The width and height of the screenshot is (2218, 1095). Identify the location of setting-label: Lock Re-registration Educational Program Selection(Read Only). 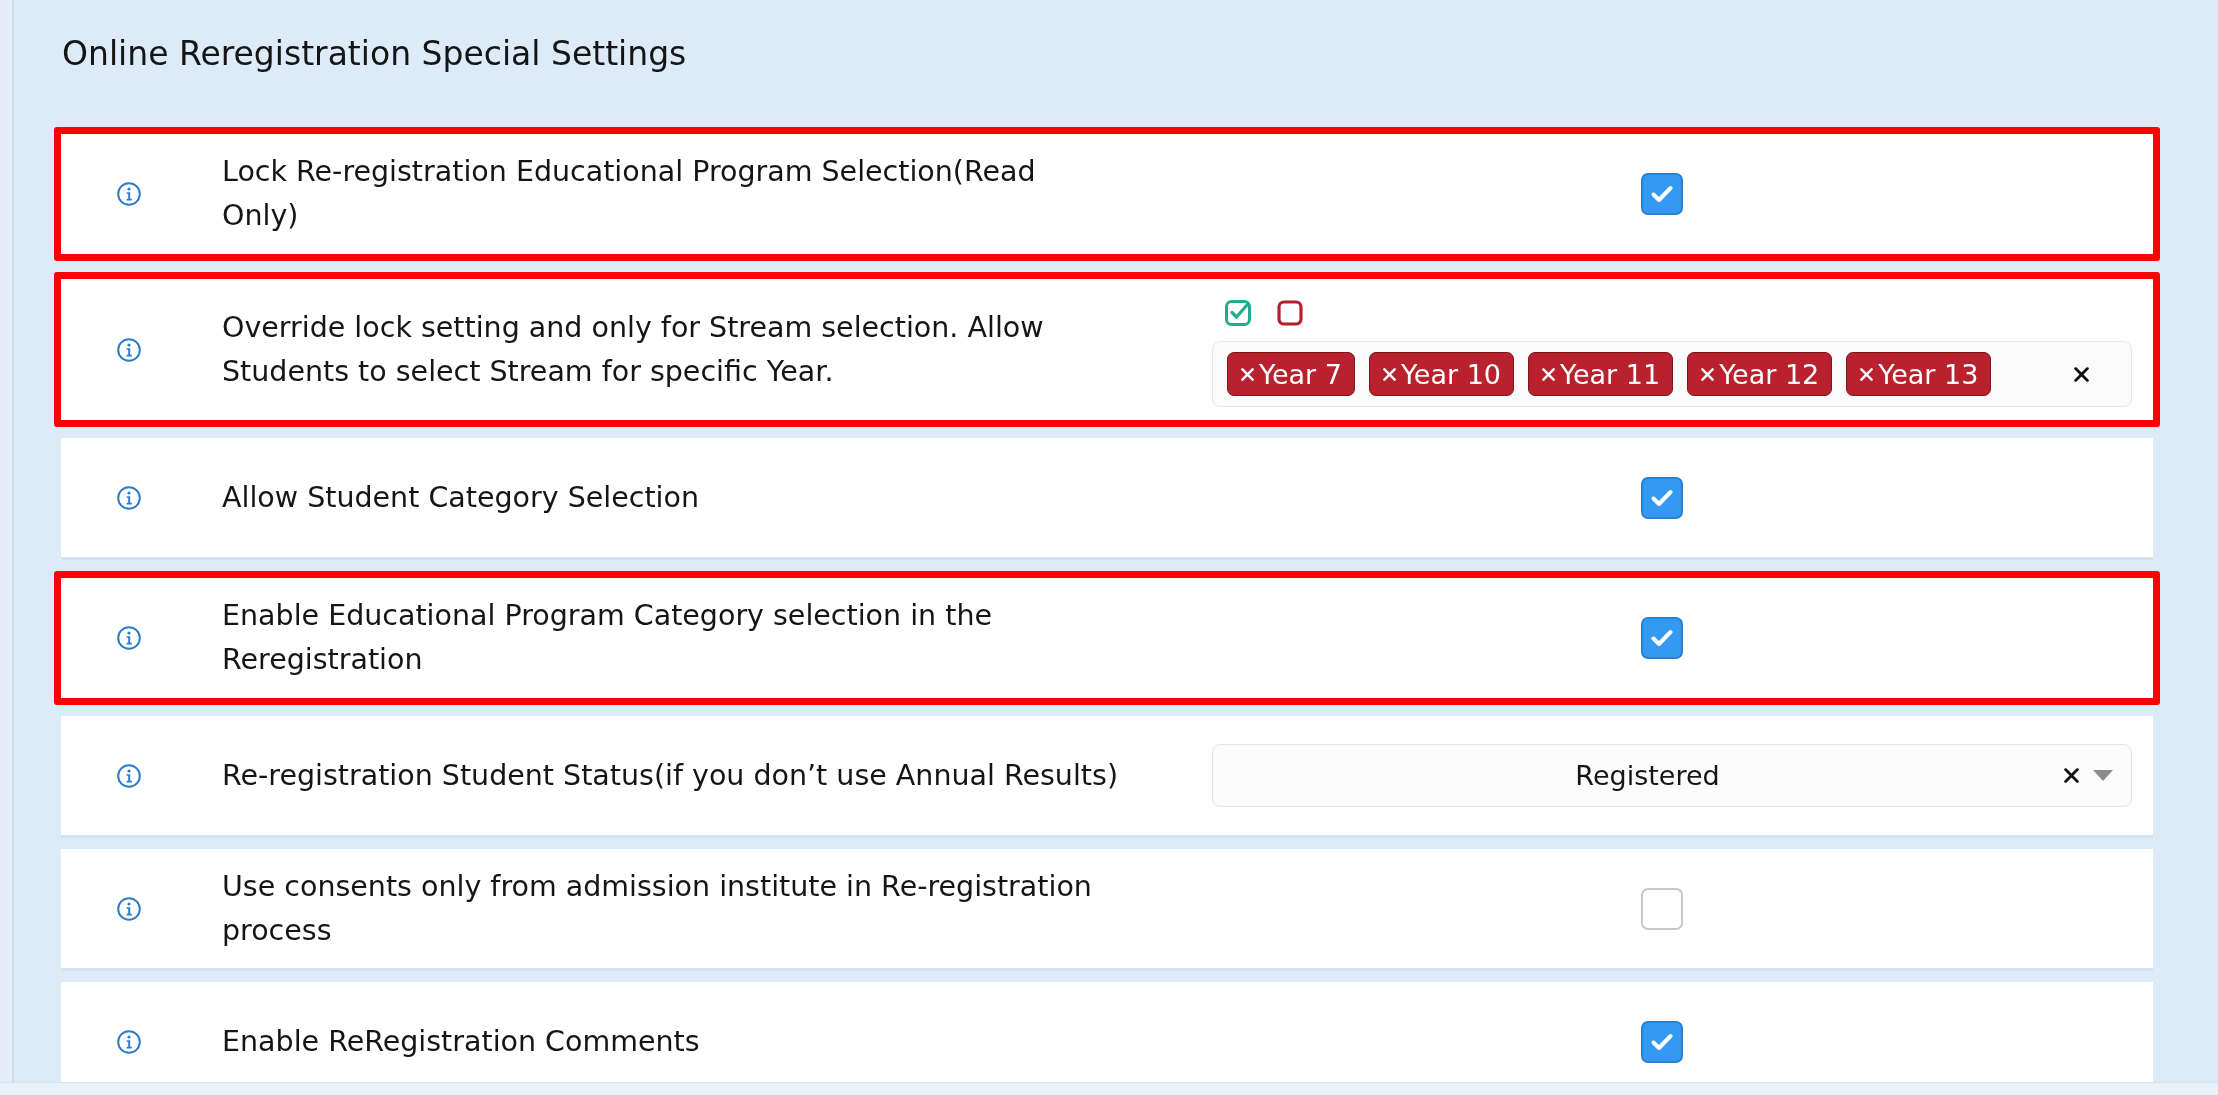
(629, 194).